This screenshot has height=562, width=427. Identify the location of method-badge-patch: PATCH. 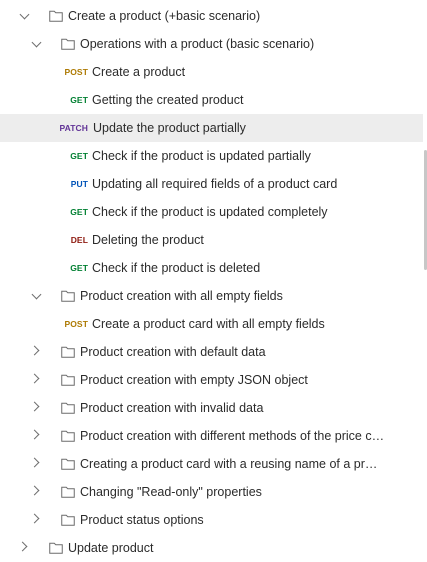
(73, 128).